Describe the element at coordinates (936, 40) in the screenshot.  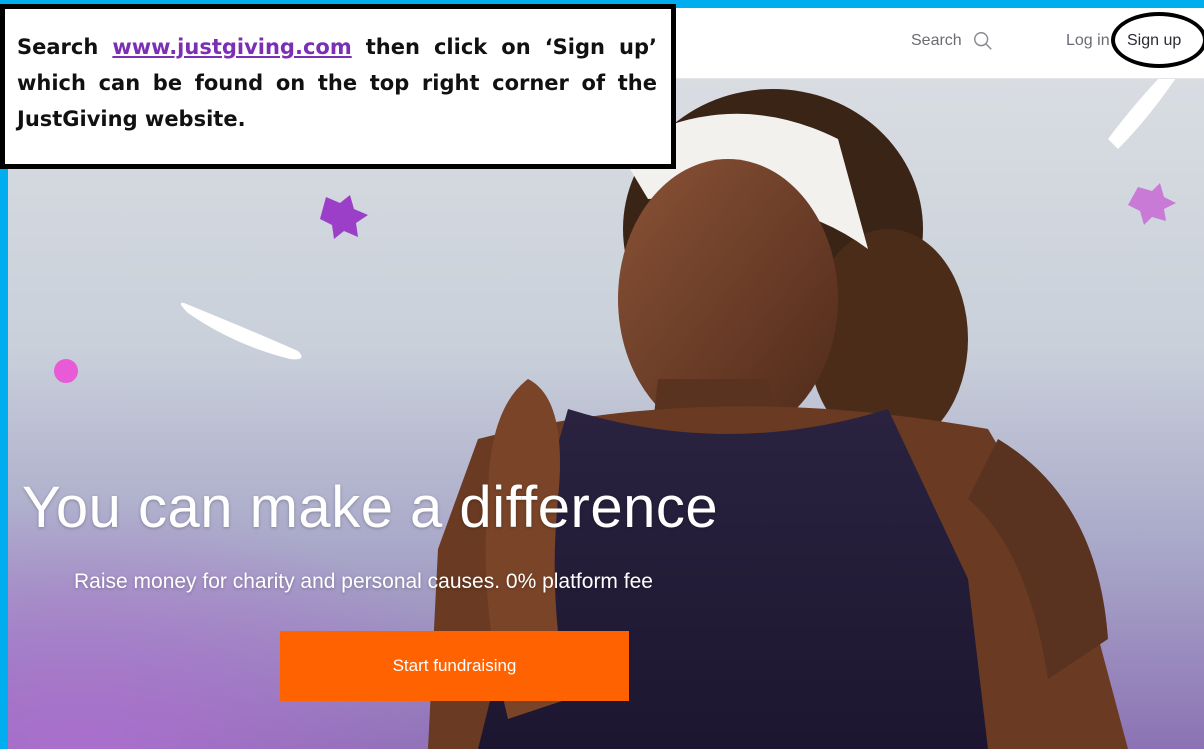
I see `nav-search-label: Search` at that location.